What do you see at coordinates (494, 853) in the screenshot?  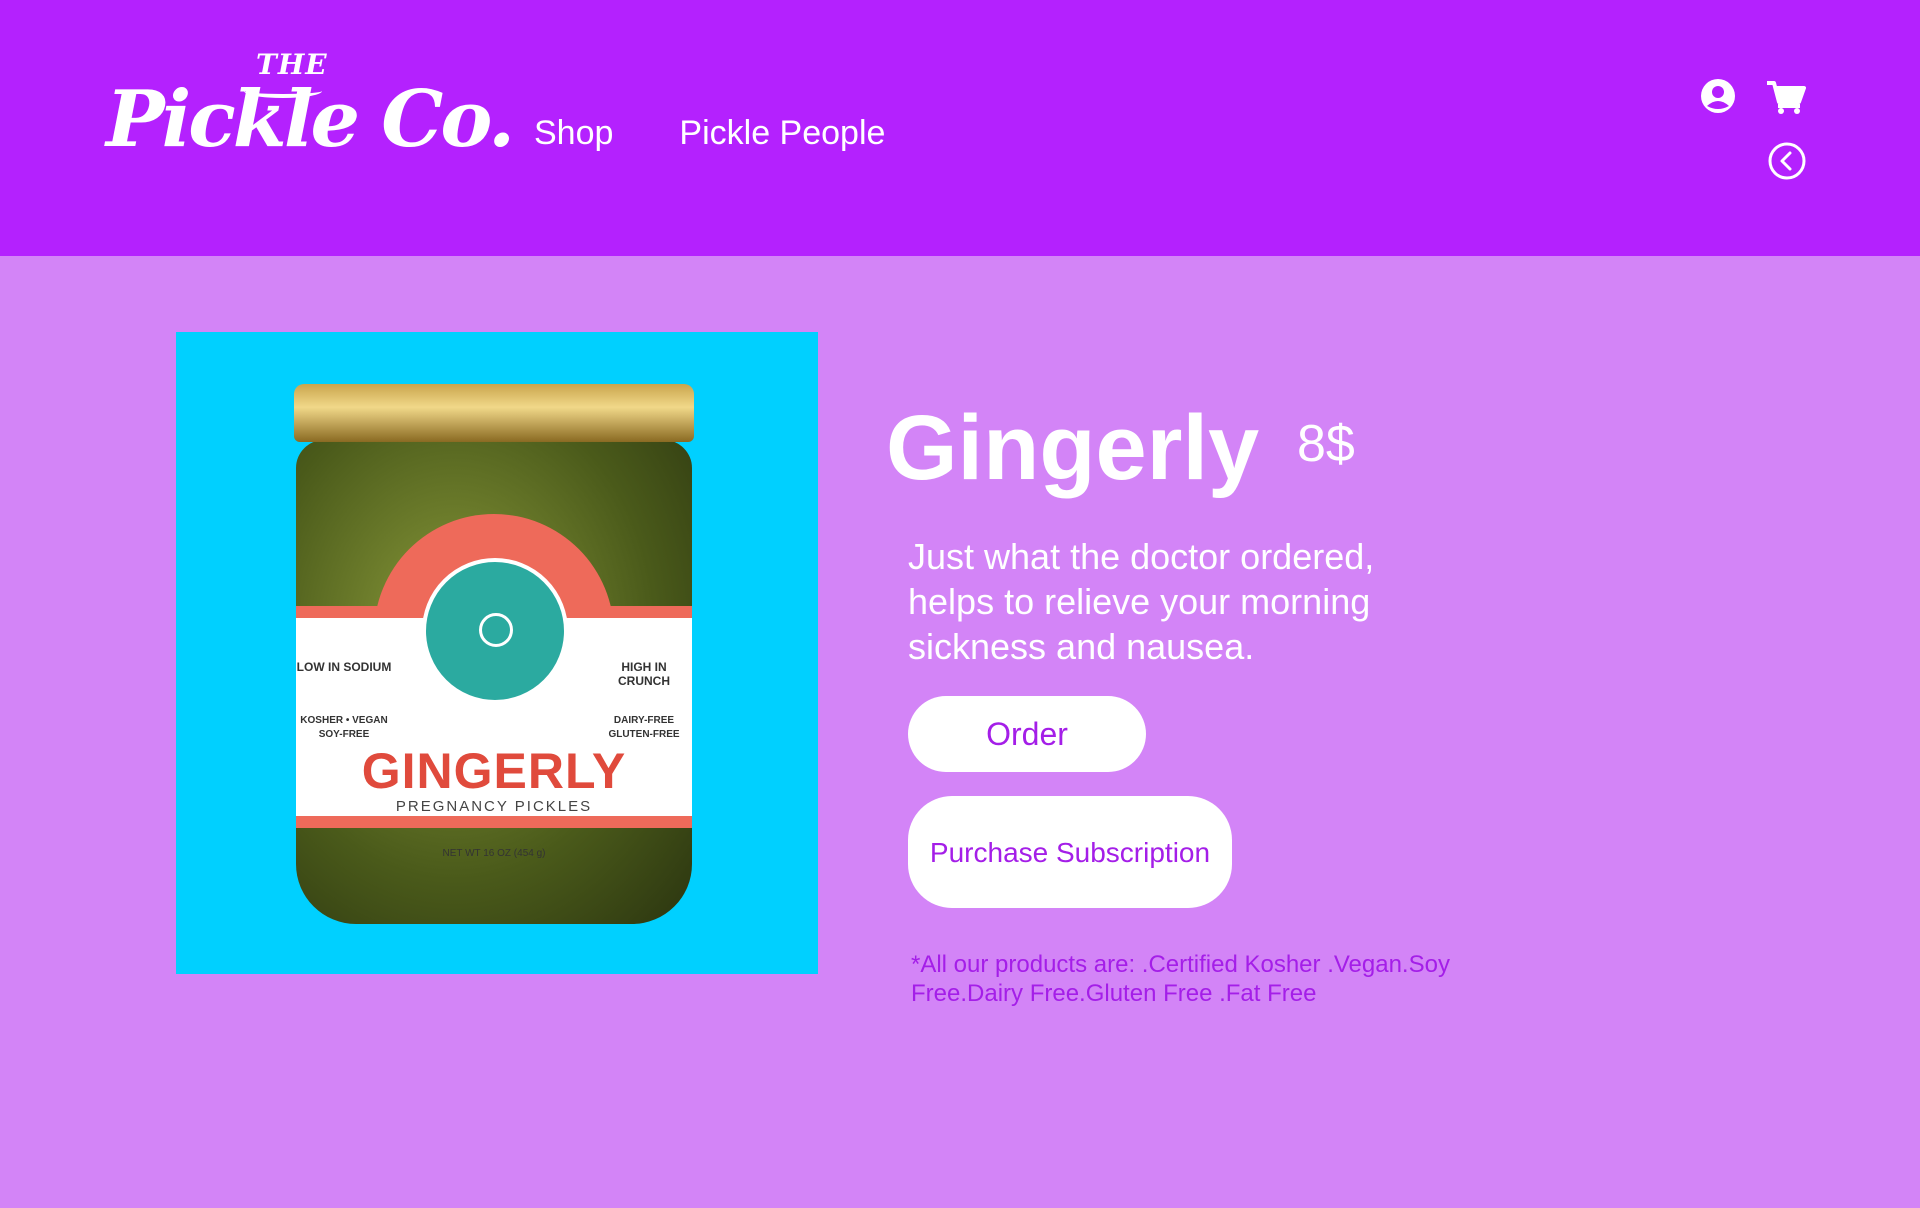 I see `jar-weight: NET WT 16 OZ (454 g)` at bounding box center [494, 853].